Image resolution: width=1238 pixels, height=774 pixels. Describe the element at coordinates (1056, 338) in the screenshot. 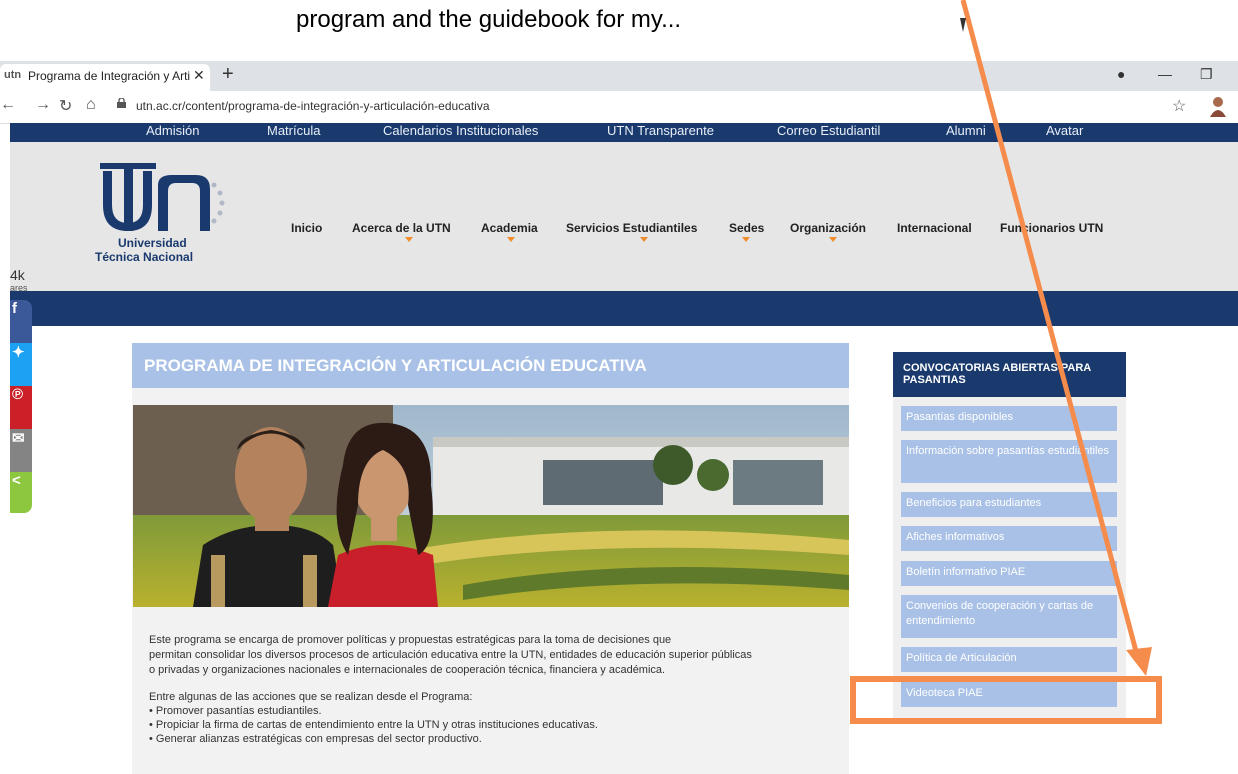

I see `annotation-arrow` at that location.